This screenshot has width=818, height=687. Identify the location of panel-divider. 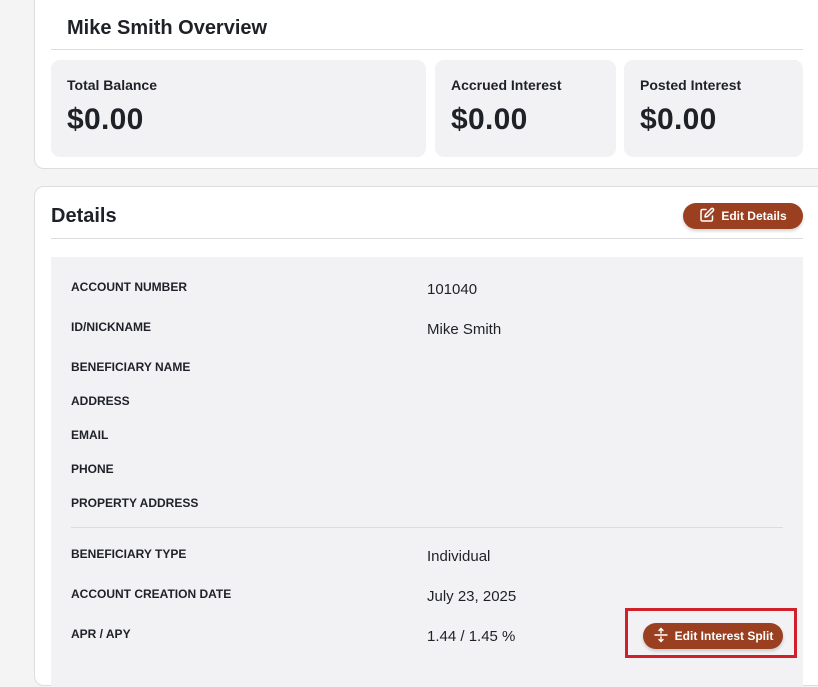
(427, 527).